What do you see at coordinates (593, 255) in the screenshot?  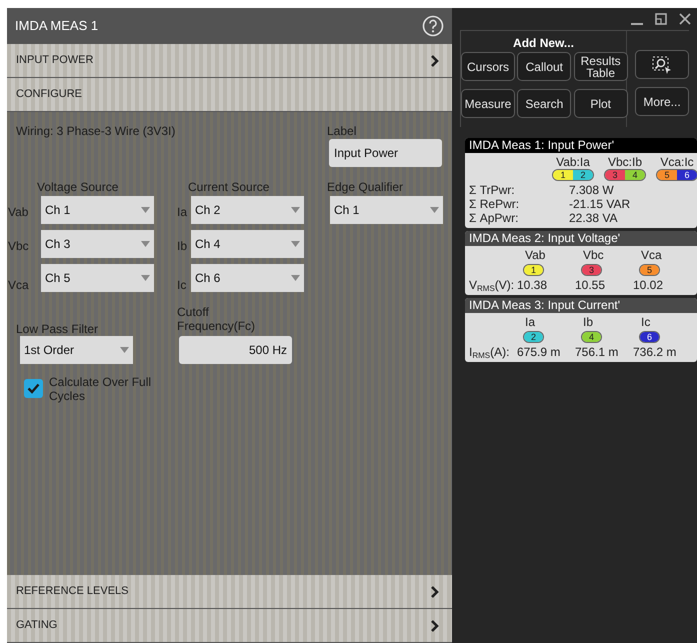 I see `column-label: Vbc` at bounding box center [593, 255].